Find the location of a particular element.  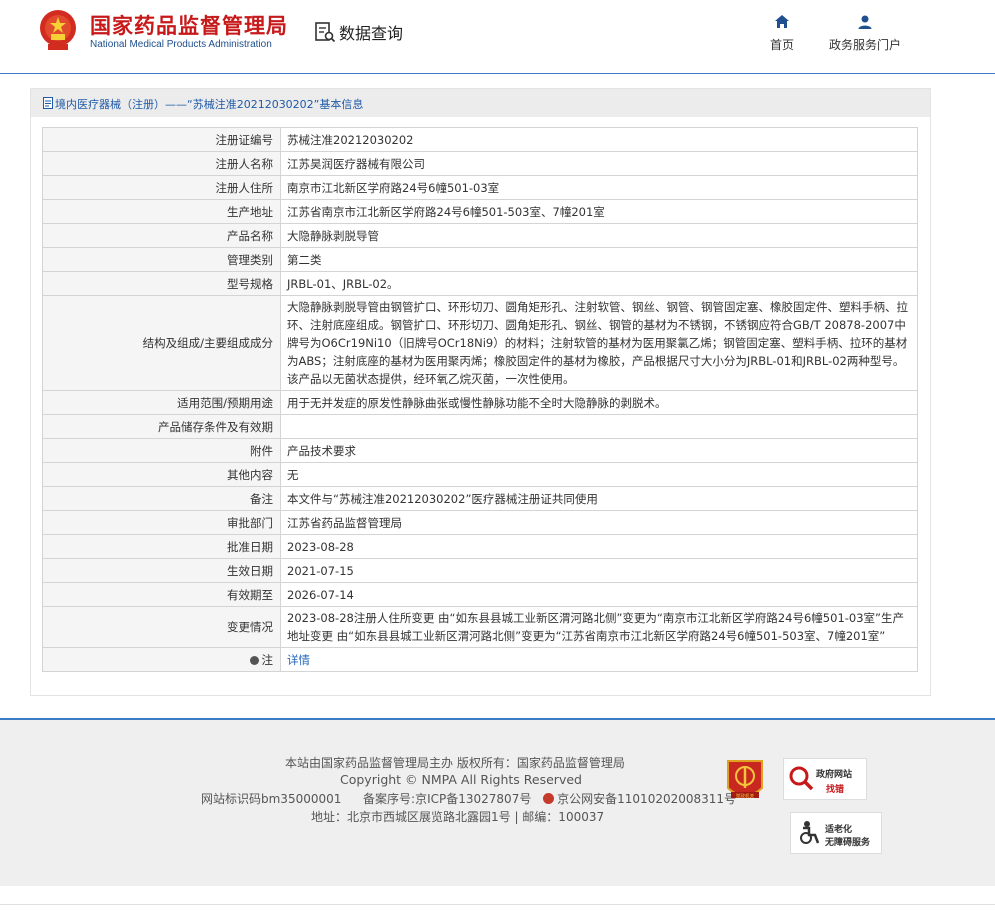

table-row: 备注 本文件与“苏械注准20212030202”医疗器械注册证共同使用 is located at coordinates (480, 498).